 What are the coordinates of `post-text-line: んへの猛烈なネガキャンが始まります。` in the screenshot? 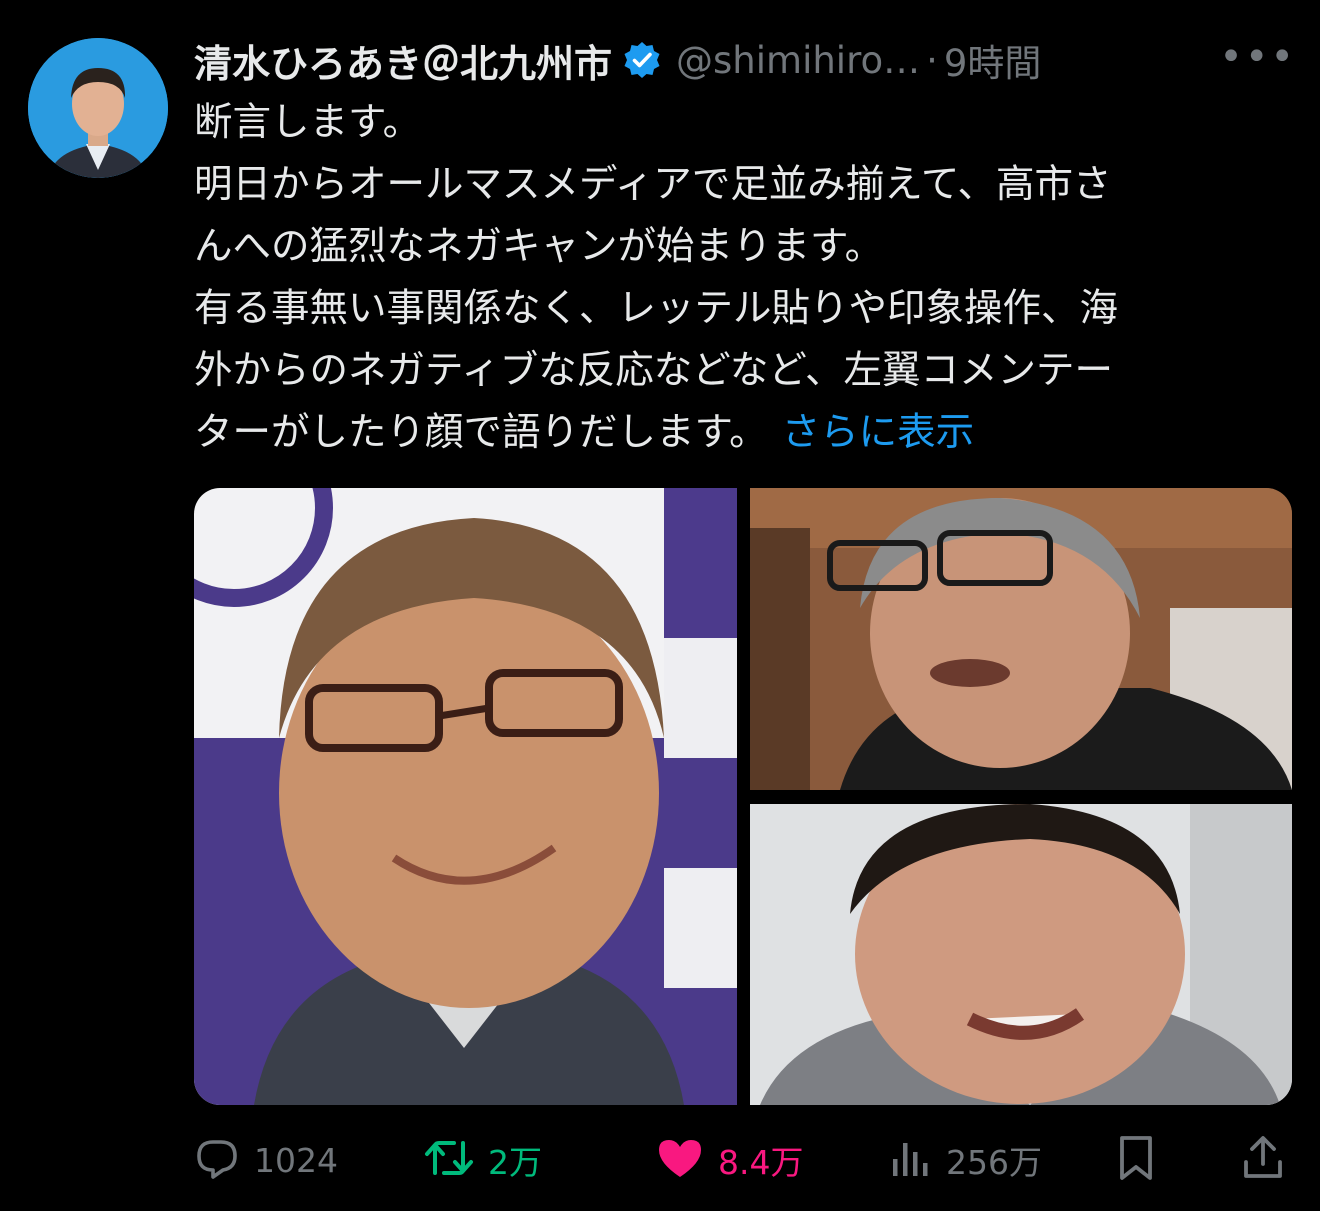 It's located at (539, 246).